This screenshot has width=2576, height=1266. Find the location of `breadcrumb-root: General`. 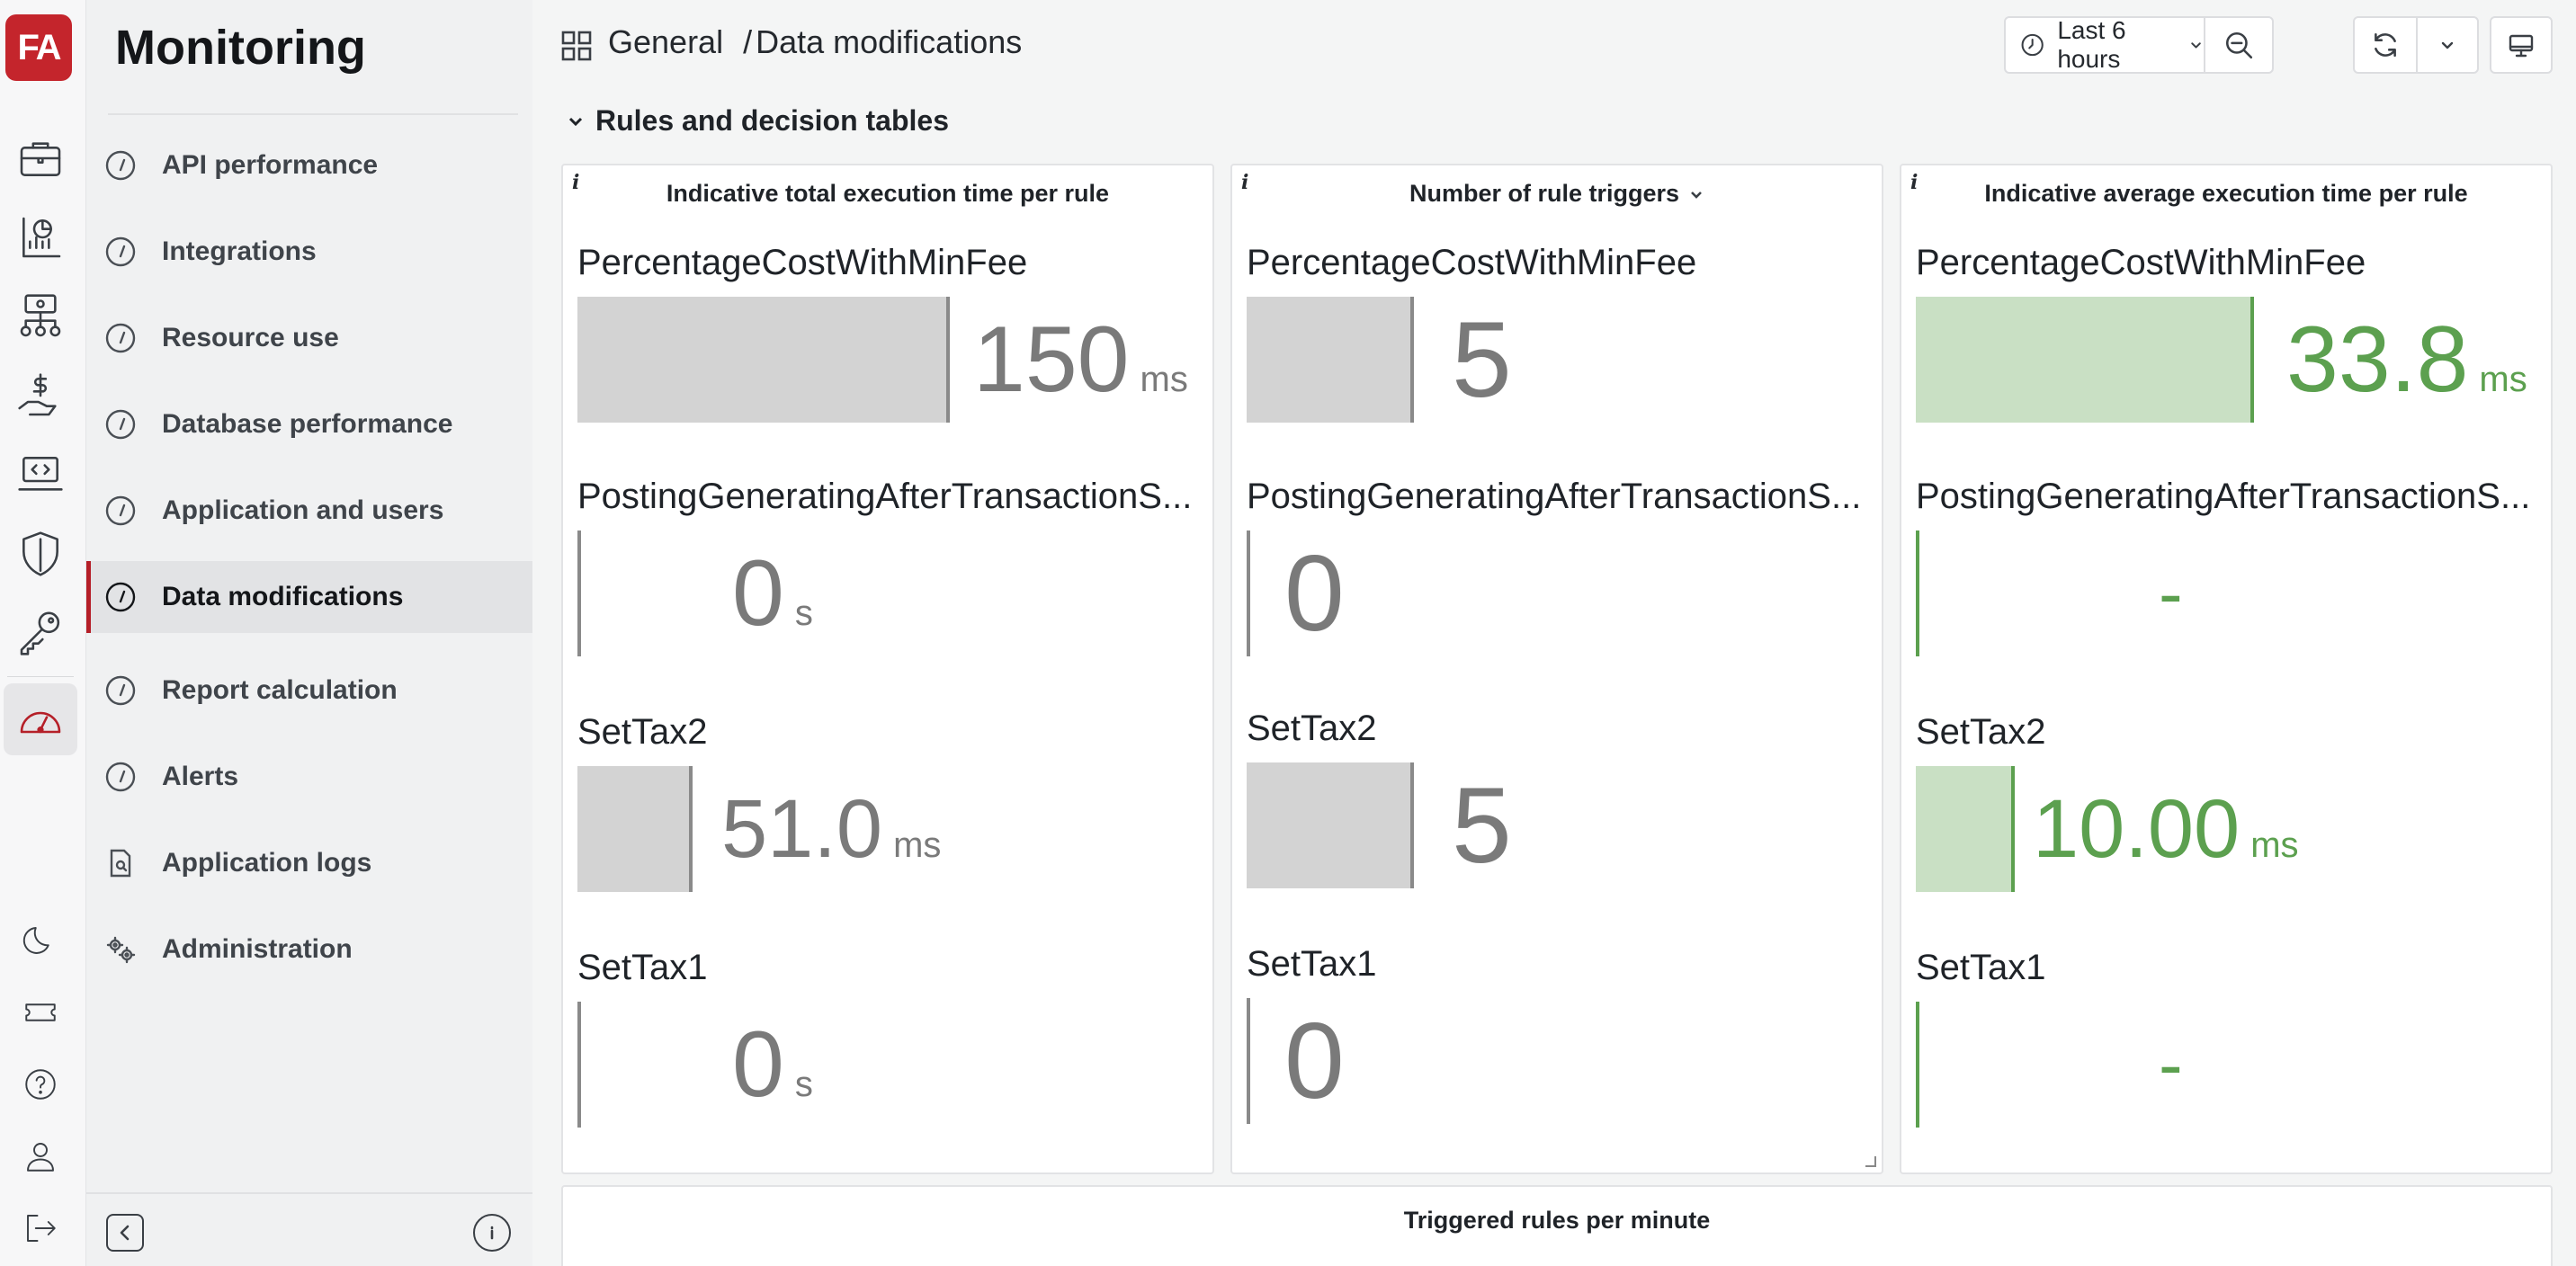

breadcrumb-root: General is located at coordinates (665, 42).